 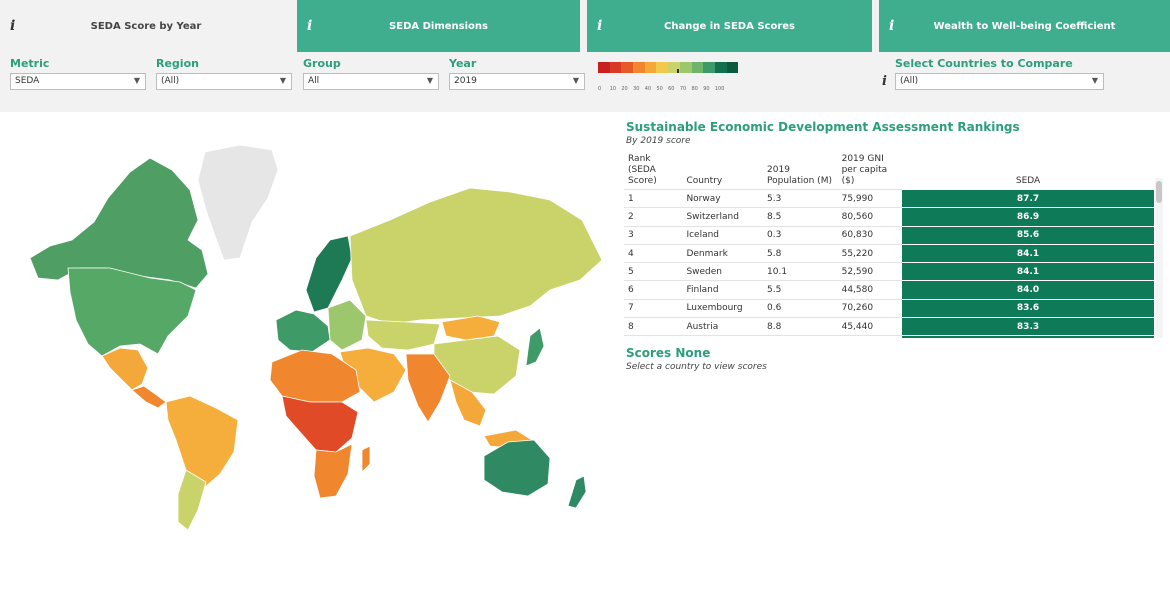 What do you see at coordinates (577, 492) in the screenshot?
I see `map-region-new-zealand` at bounding box center [577, 492].